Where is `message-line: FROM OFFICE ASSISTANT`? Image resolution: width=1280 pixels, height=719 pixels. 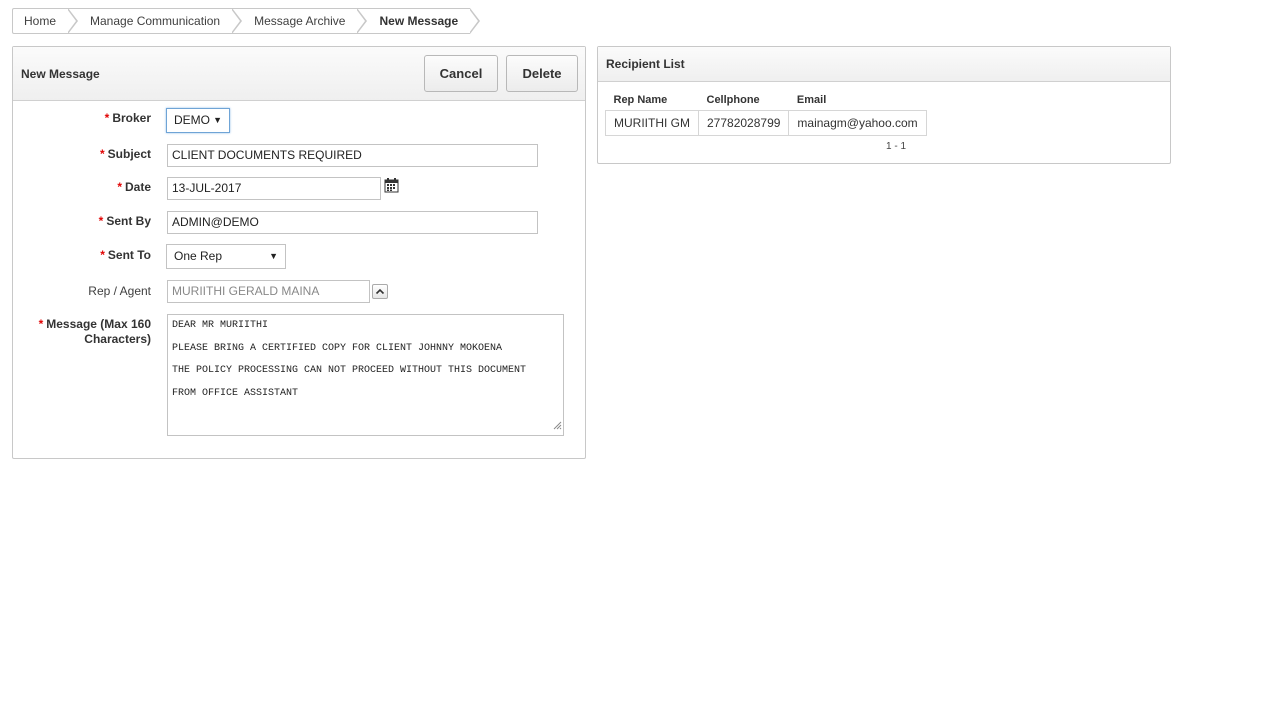
message-line: FROM OFFICE ASSISTANT is located at coordinates (235, 393).